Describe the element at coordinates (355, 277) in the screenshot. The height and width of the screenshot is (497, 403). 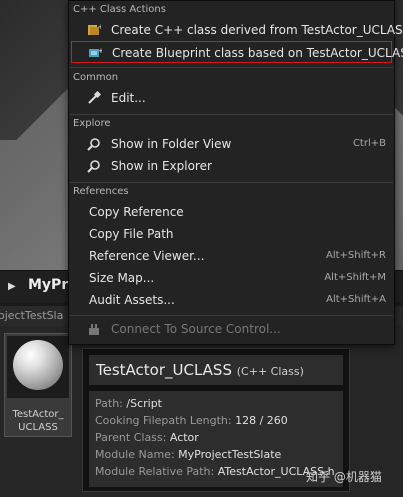
I see `menu-item-shortcut: Alt+Shift+M` at that location.